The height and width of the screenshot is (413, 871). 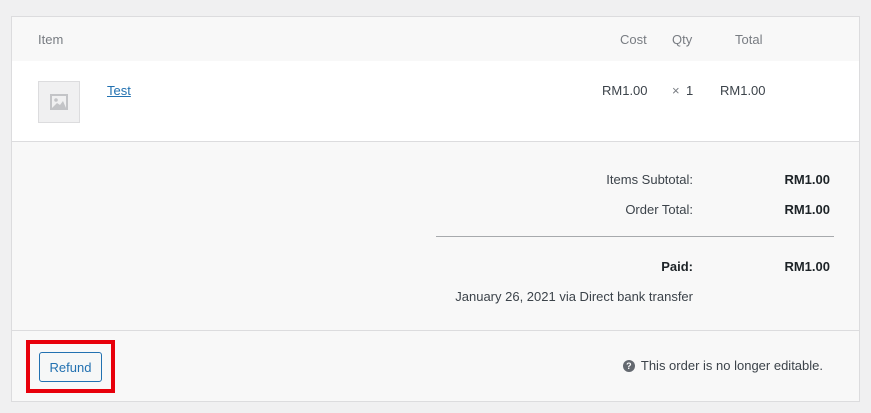 I want to click on totals-divider, so click(x=635, y=236).